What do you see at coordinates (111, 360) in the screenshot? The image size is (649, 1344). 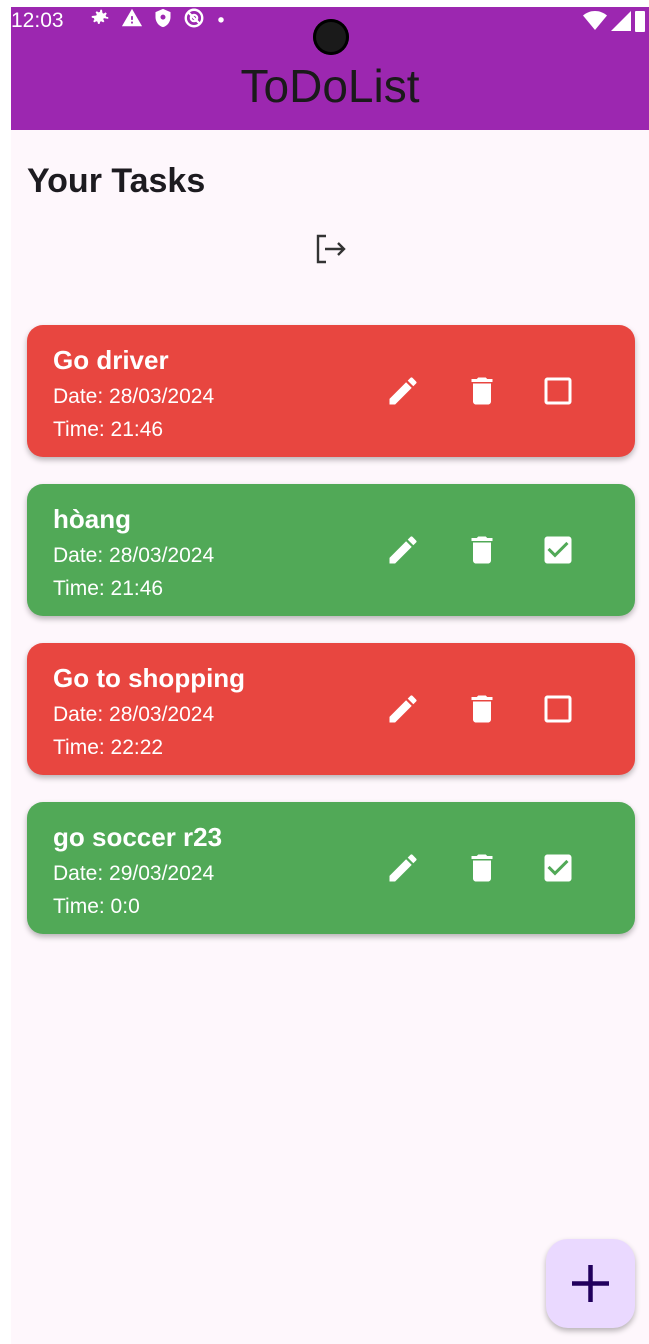 I see `task-title: Go driver` at bounding box center [111, 360].